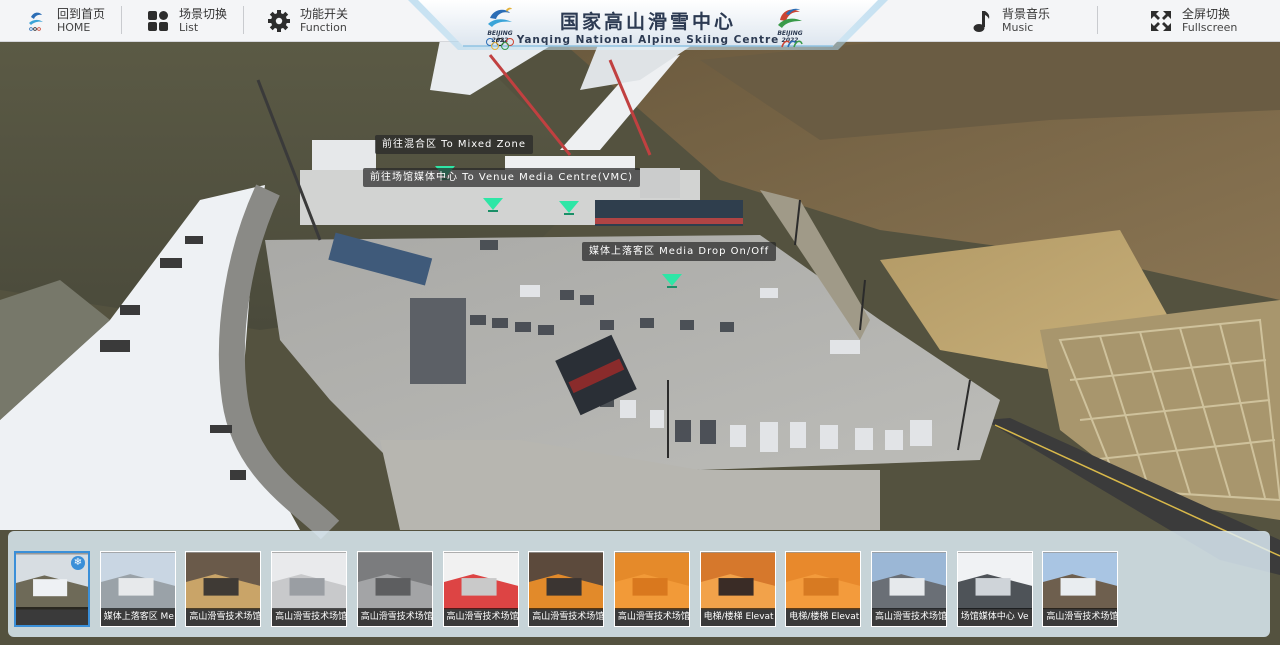 This screenshot has height=645, width=1280. Describe the element at coordinates (189, 27) in the screenshot. I see `list-label-en: List` at that location.